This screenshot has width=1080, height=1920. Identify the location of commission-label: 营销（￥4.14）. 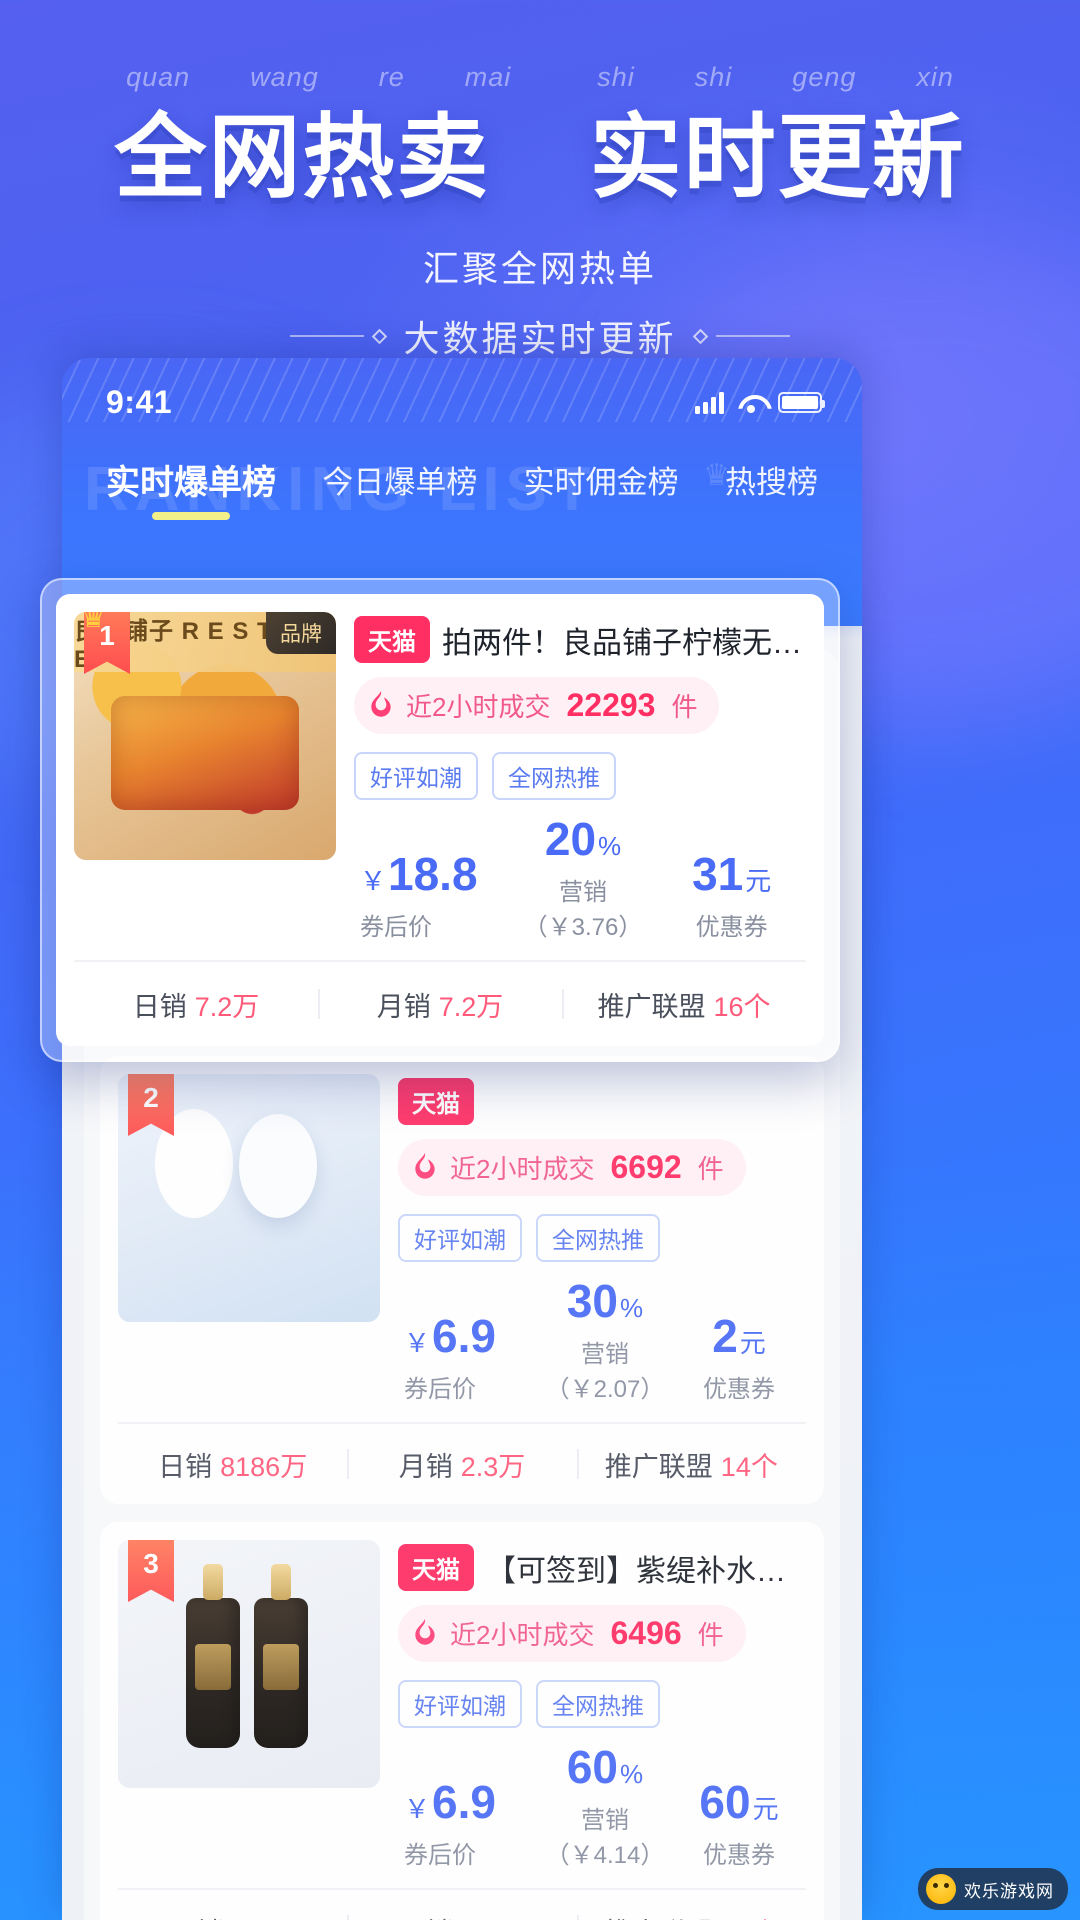
(605, 1835).